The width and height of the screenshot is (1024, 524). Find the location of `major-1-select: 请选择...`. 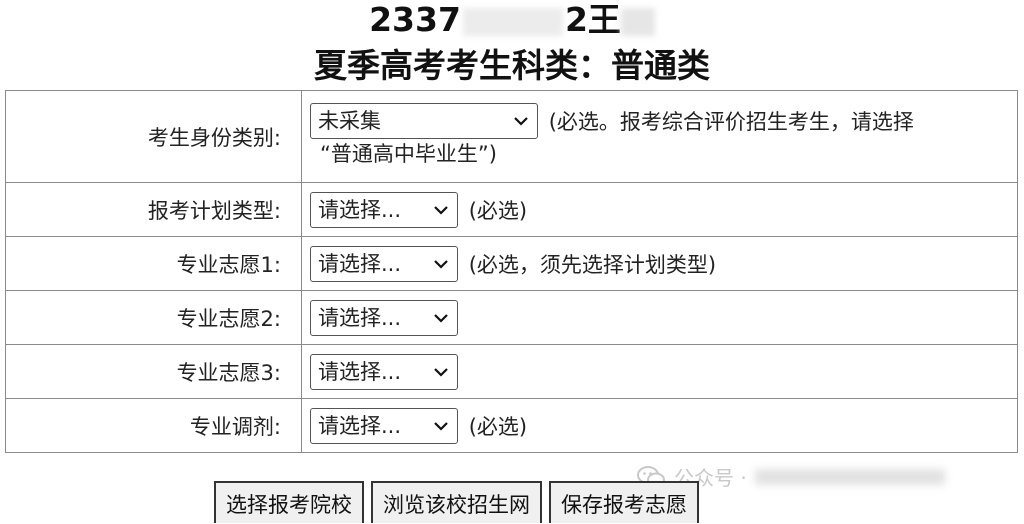

major-1-select: 请选择... is located at coordinates (384, 263).